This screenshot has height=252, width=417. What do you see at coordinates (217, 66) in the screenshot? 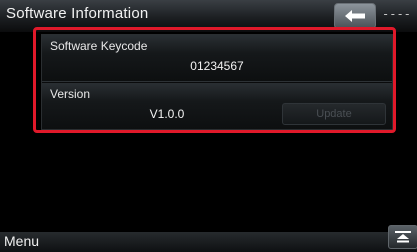
I see `software-keycode-value: 01234567` at bounding box center [217, 66].